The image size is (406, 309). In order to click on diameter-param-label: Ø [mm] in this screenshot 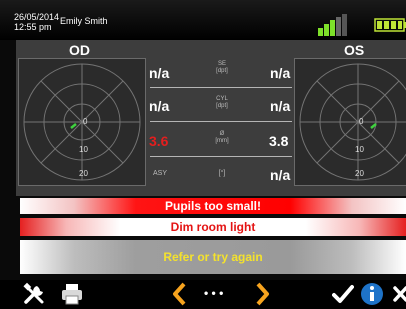, I will do `click(222, 138)`.